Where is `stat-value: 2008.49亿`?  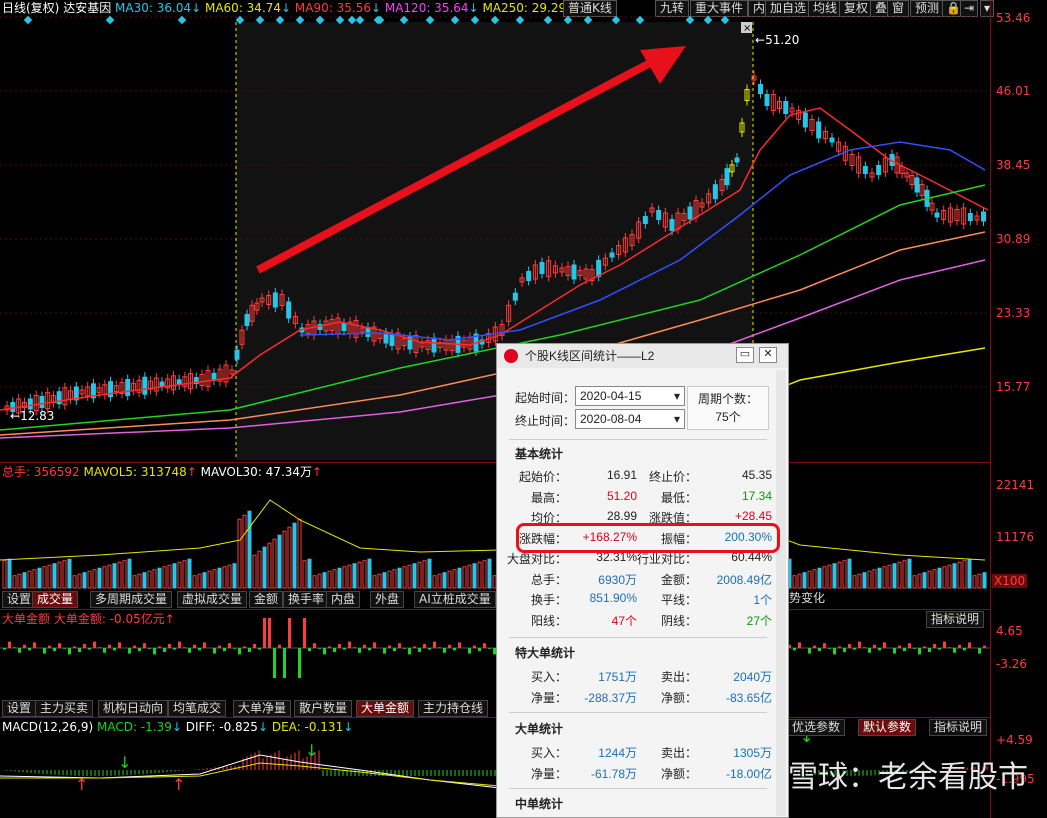 stat-value: 2008.49亿 is located at coordinates (744, 579).